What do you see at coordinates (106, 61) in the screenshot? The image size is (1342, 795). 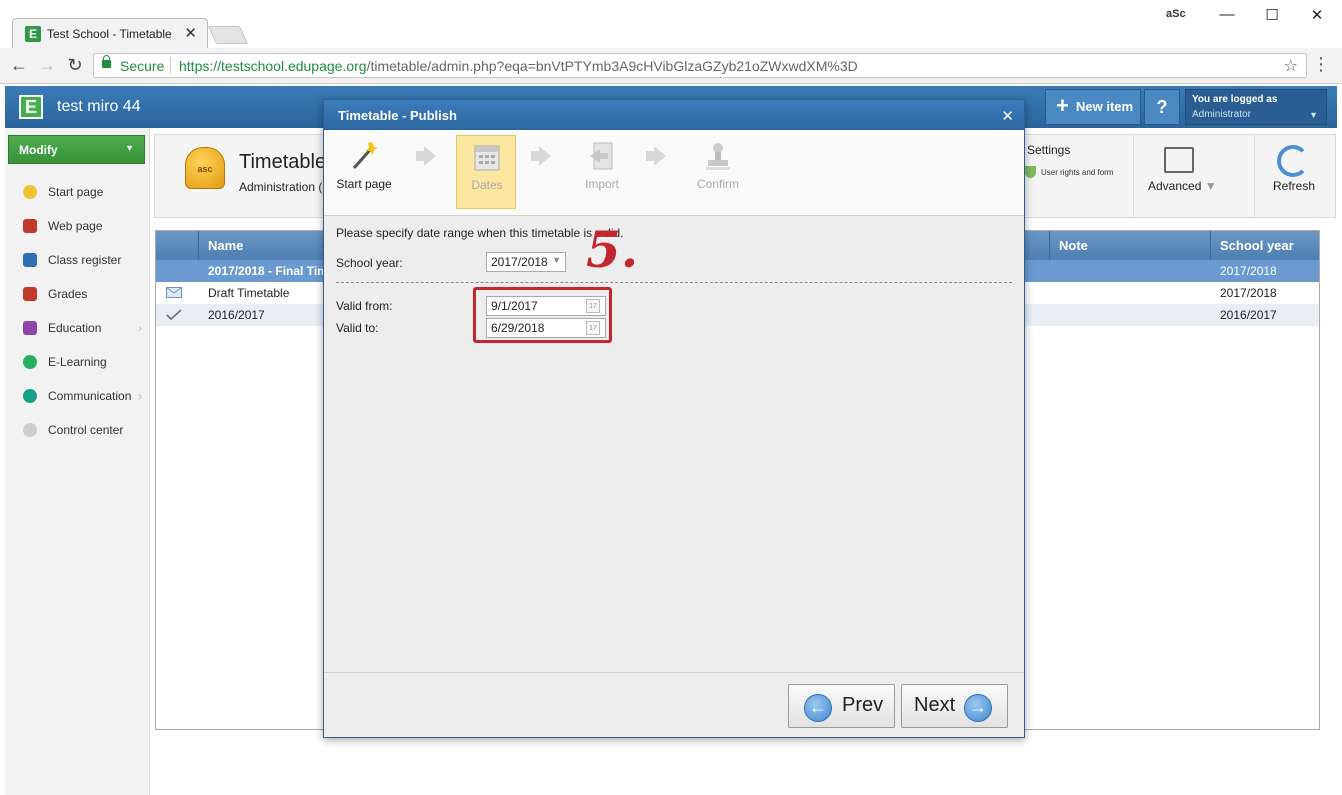 I see `lock-icon` at bounding box center [106, 61].